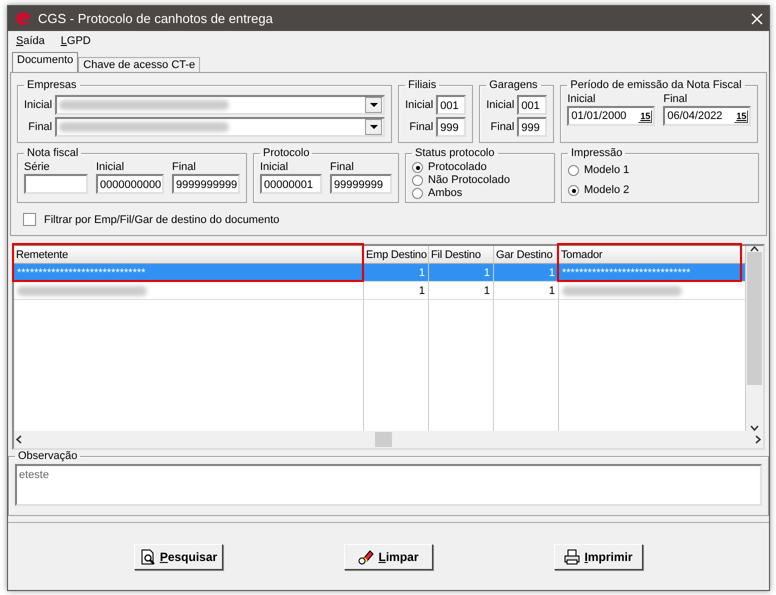 This screenshot has height=595, width=776. I want to click on action-button: Limpar, so click(388, 557).